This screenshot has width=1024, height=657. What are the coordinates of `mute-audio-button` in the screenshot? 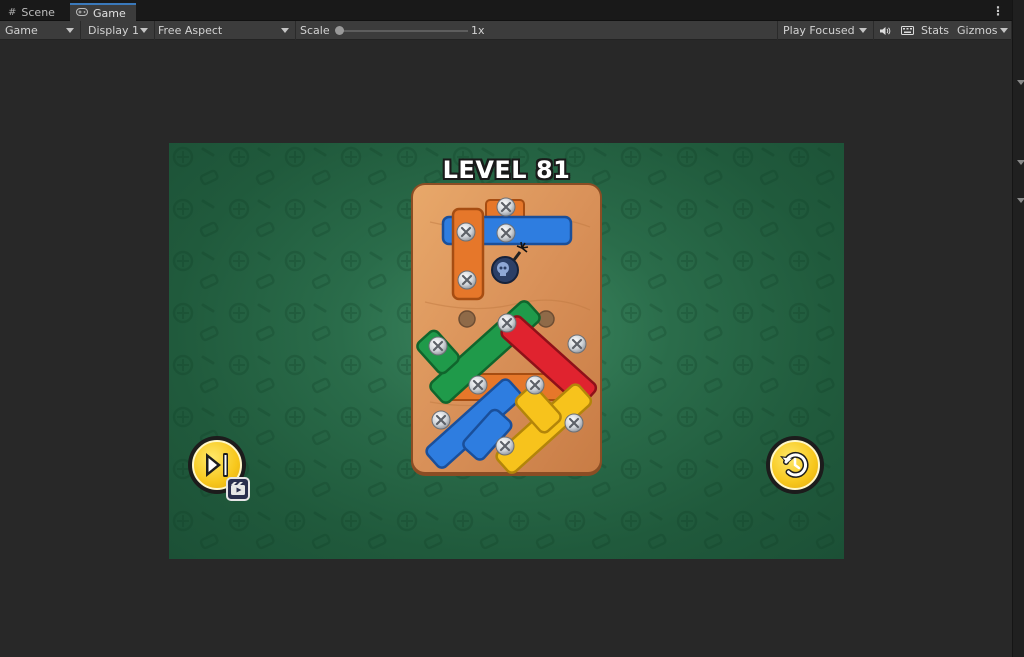 It's located at (885, 30).